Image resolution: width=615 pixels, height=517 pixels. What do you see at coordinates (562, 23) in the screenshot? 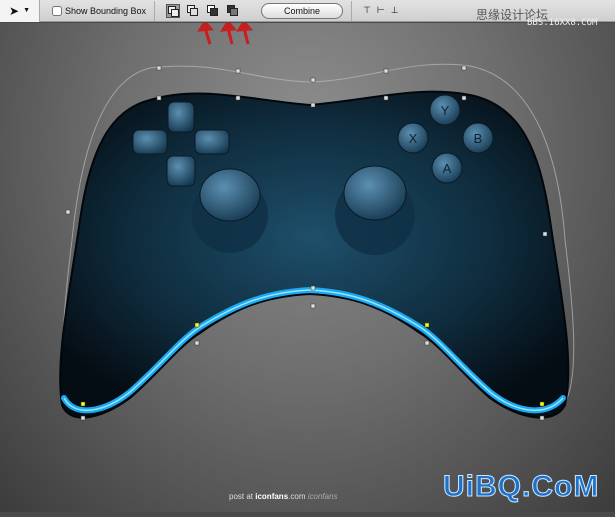
I see `bbs-watermark: BBS.16XX8.COM` at bounding box center [562, 23].